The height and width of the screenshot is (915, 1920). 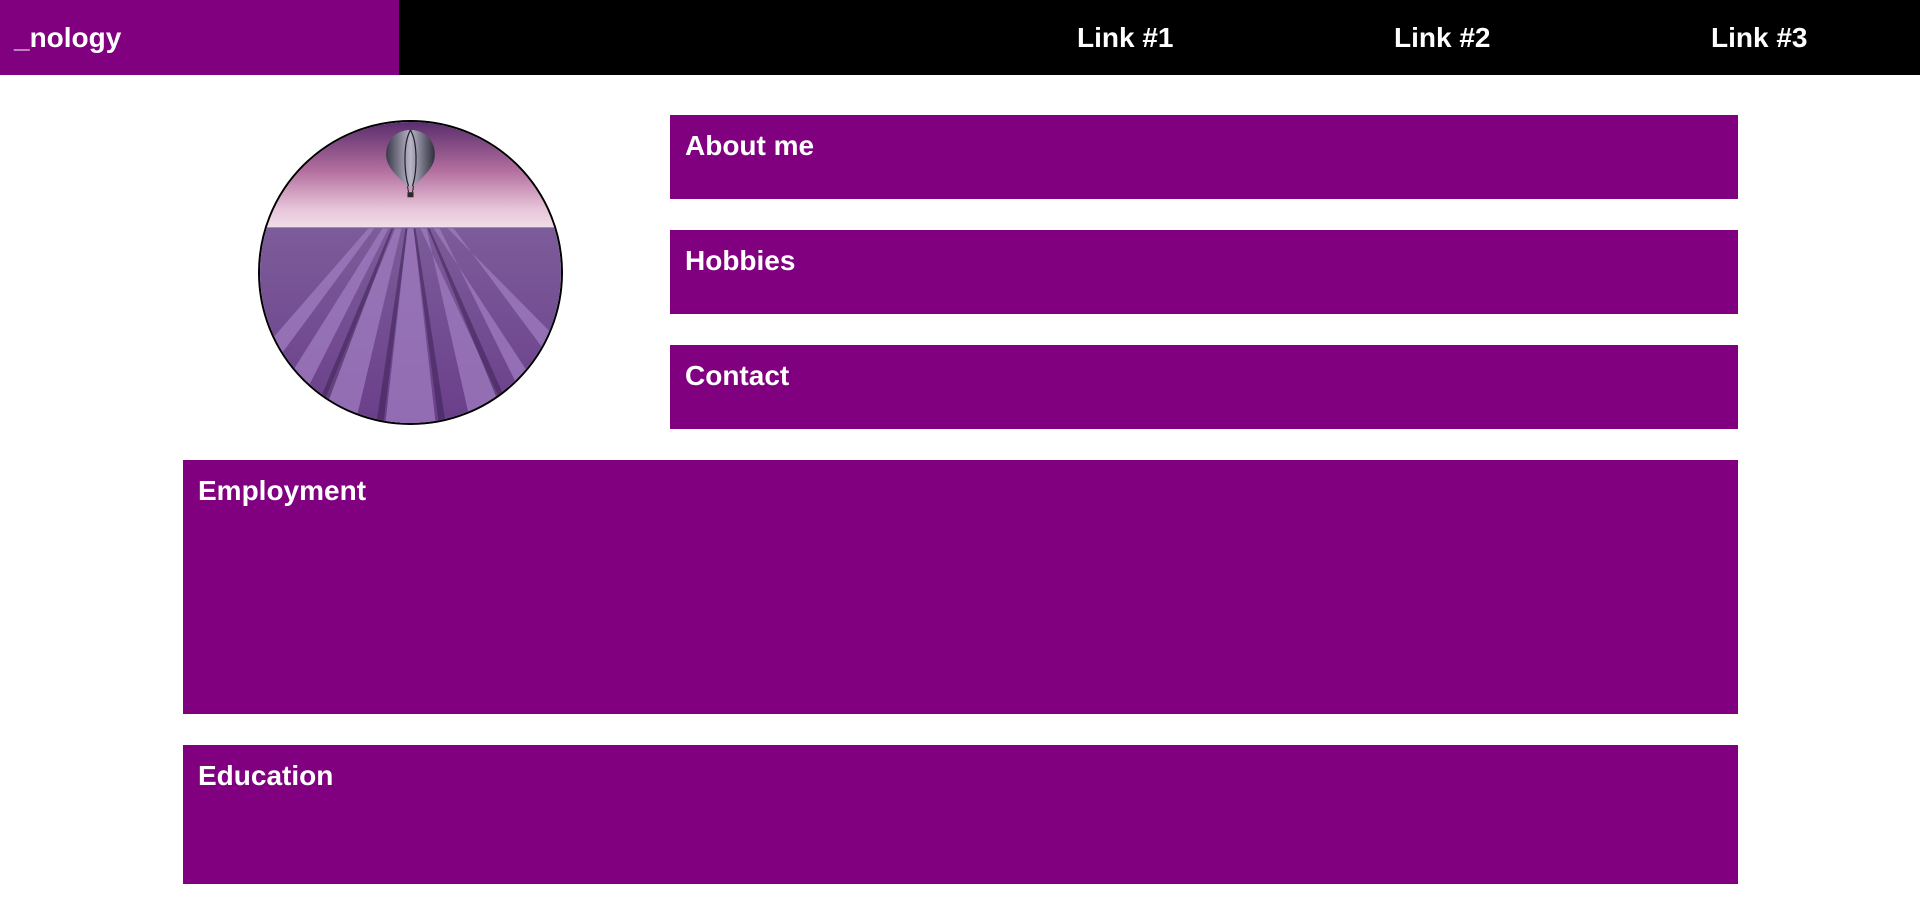 I want to click on top-navigation-bar: _nology Link #1 Link #2 Link #3, so click(x=960, y=37).